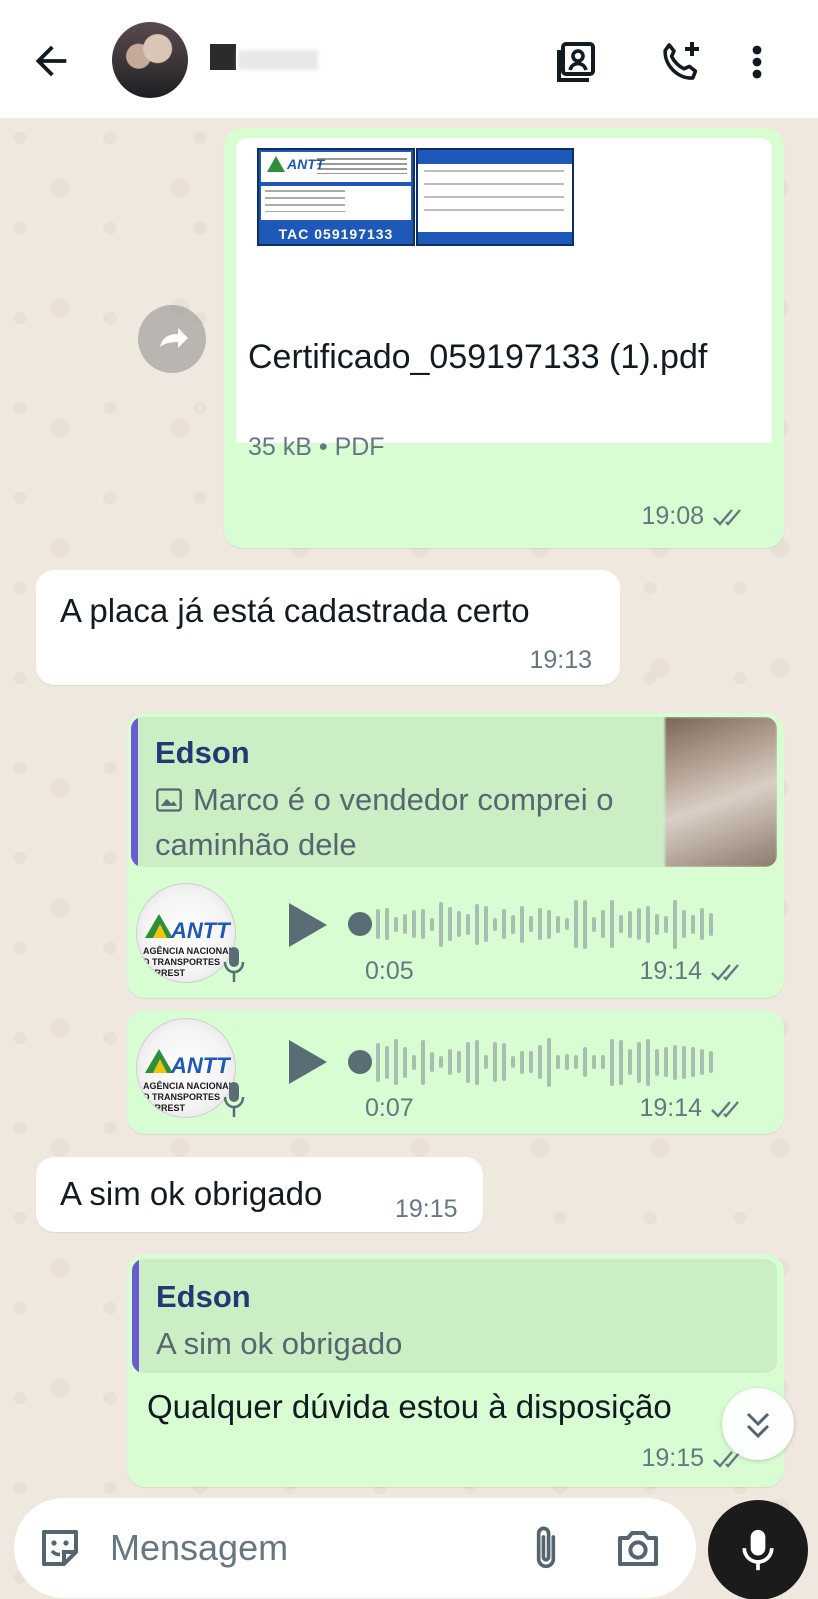 Image resolution: width=818 pixels, height=1599 pixels. Describe the element at coordinates (772, 62) in the screenshot. I see `more-vert-icon` at that location.